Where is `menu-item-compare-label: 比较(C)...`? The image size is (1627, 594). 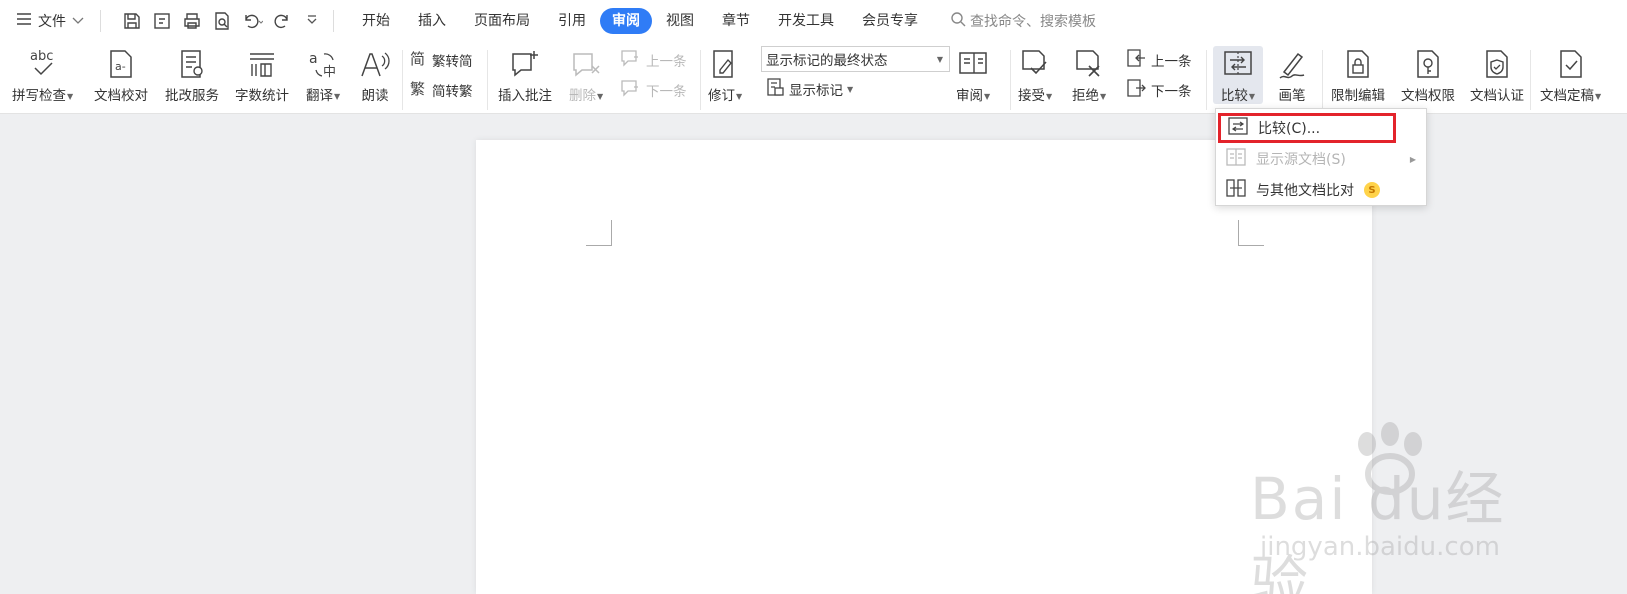 menu-item-compare-label: 比较(C)... is located at coordinates (1289, 129).